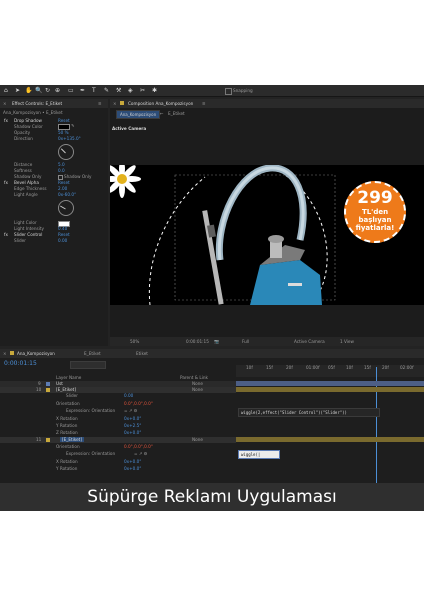  Describe the element at coordinates (142, 353) in the screenshot. I see `timeline-tab-etiket: Etiket` at that location.